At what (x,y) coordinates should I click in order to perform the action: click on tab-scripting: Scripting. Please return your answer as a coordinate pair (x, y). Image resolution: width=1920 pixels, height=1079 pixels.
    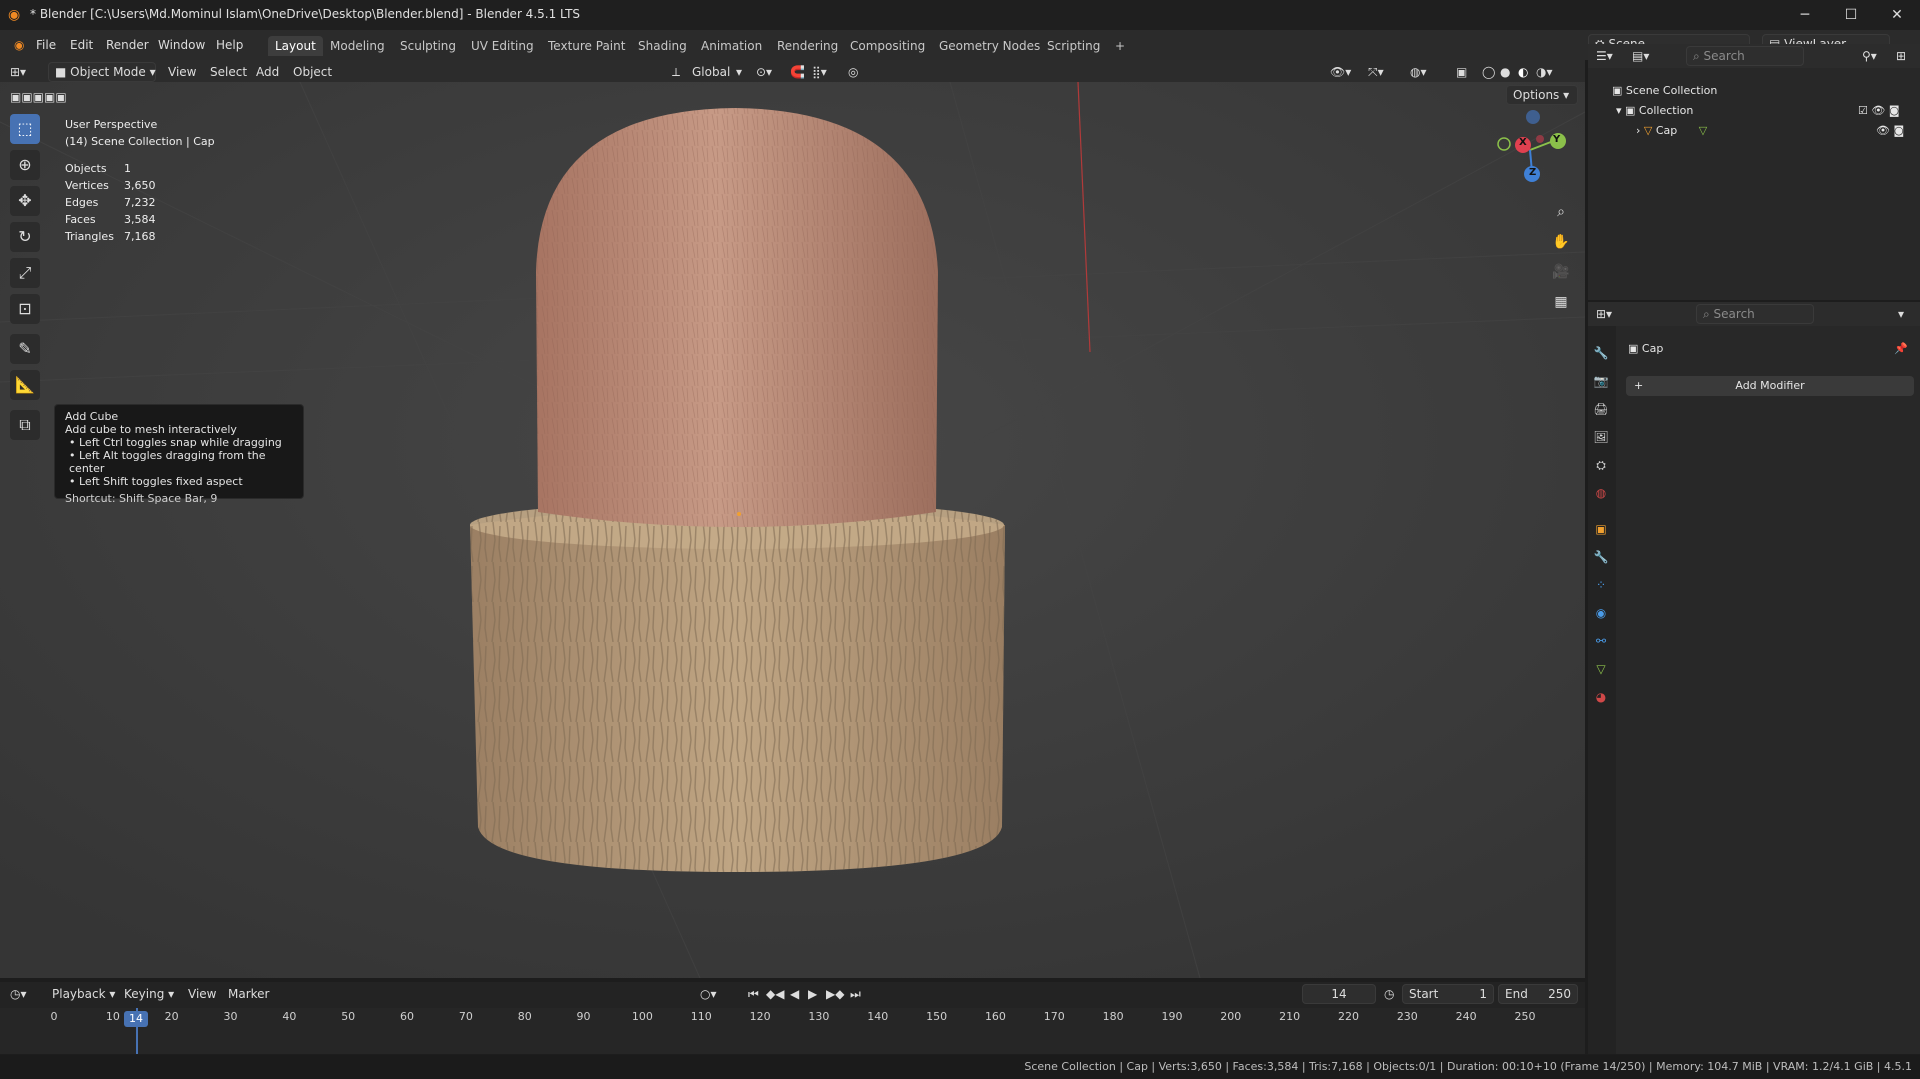
    Looking at the image, I should click on (1073, 46).